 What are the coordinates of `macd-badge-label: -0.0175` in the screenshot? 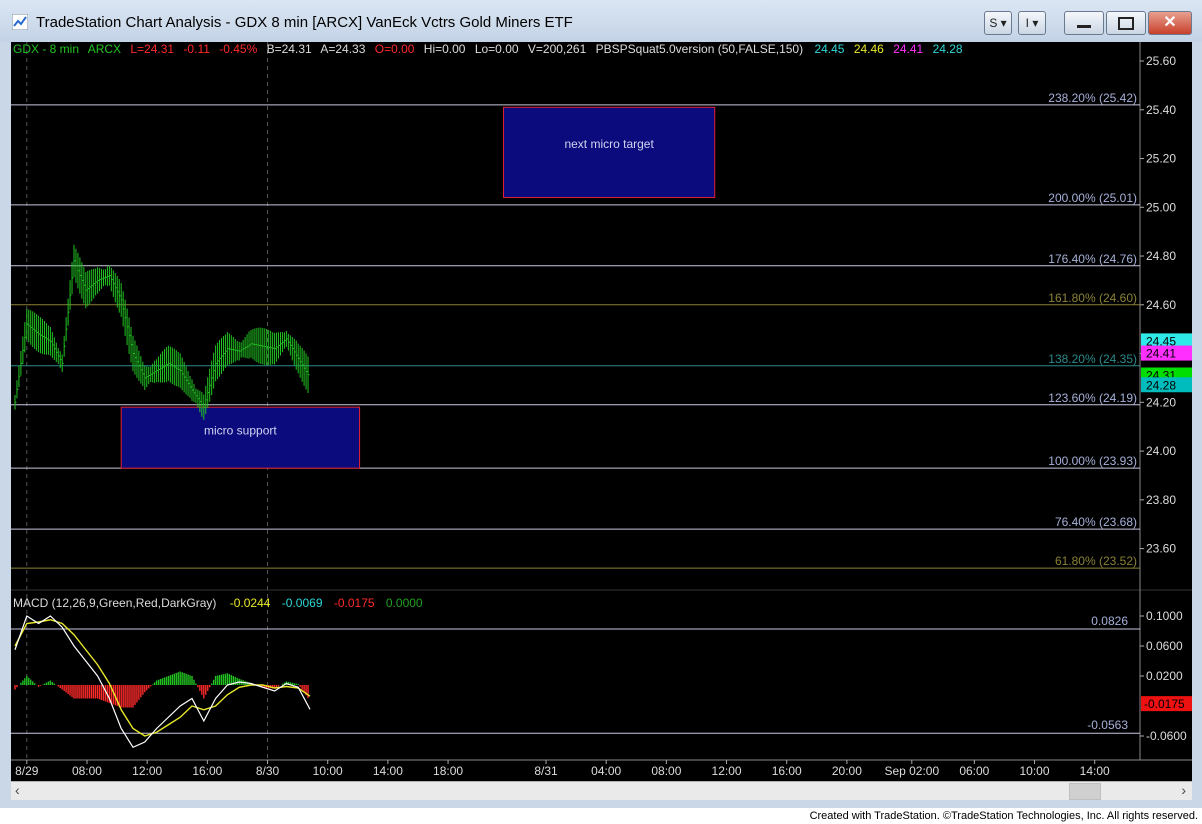 It's located at (1164, 704).